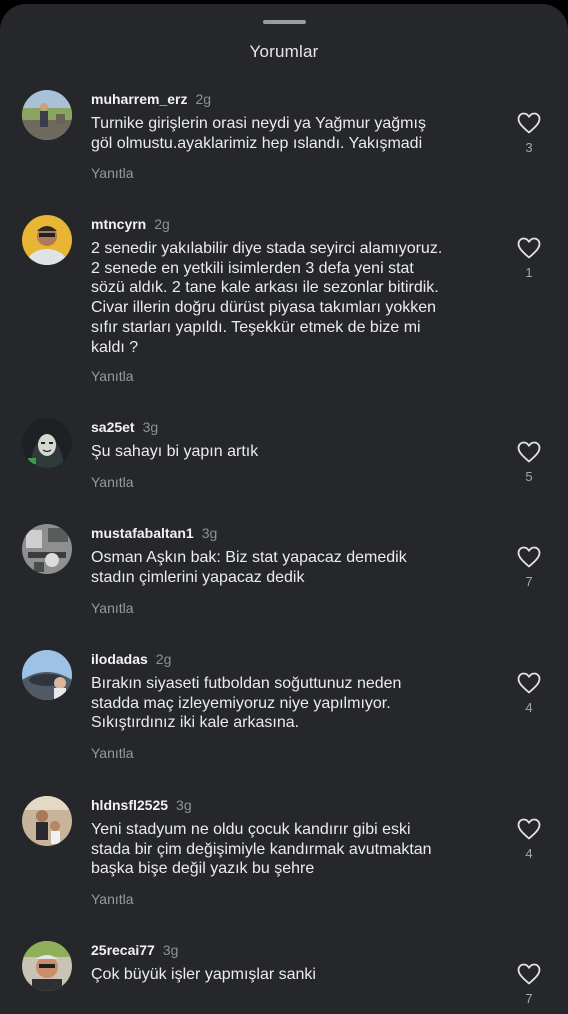 This screenshot has width=568, height=1014. I want to click on like-count: 5, so click(529, 476).